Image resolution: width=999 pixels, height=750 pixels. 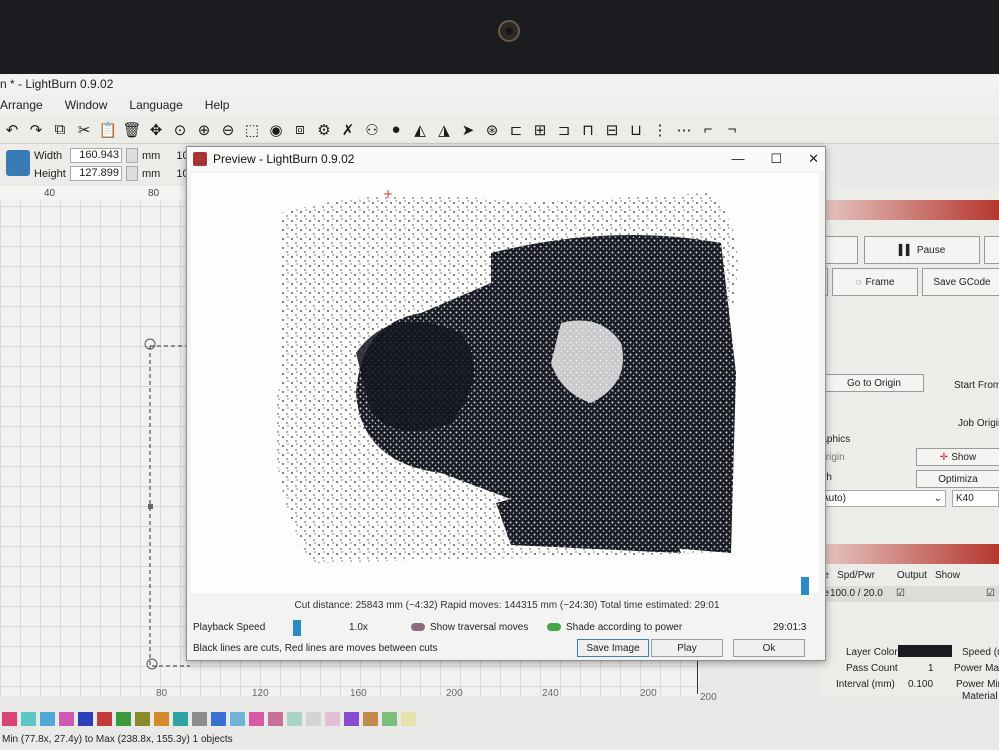 I want to click on menu-help: Help, so click(x=217, y=105).